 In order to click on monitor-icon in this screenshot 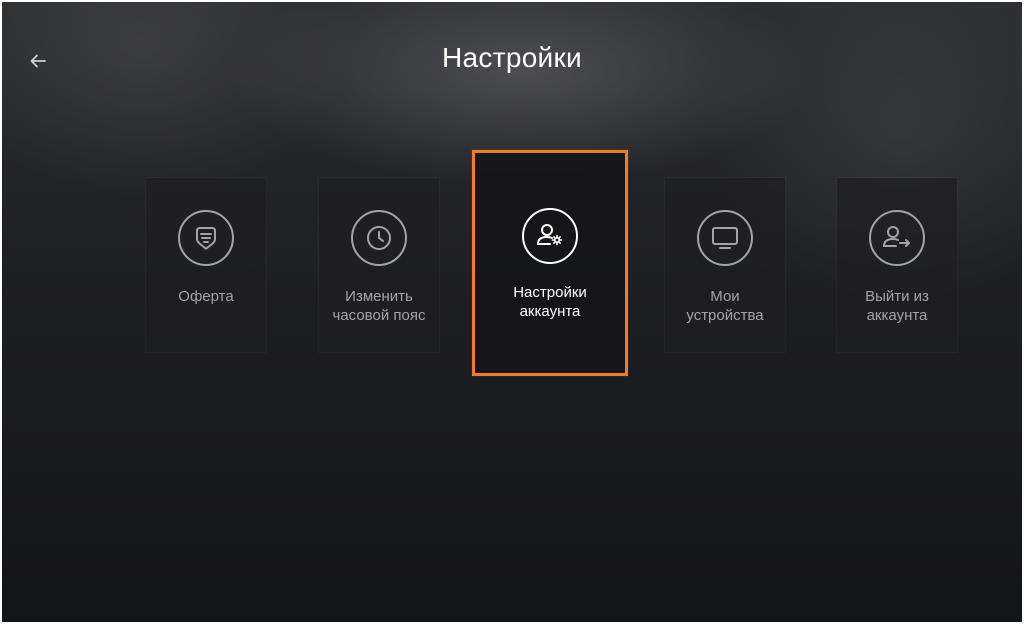, I will do `click(725, 238)`.